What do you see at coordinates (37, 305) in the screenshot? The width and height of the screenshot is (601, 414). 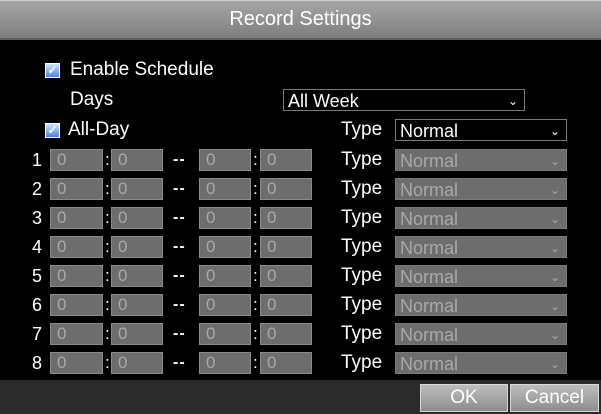 I see `period-number: 6` at bounding box center [37, 305].